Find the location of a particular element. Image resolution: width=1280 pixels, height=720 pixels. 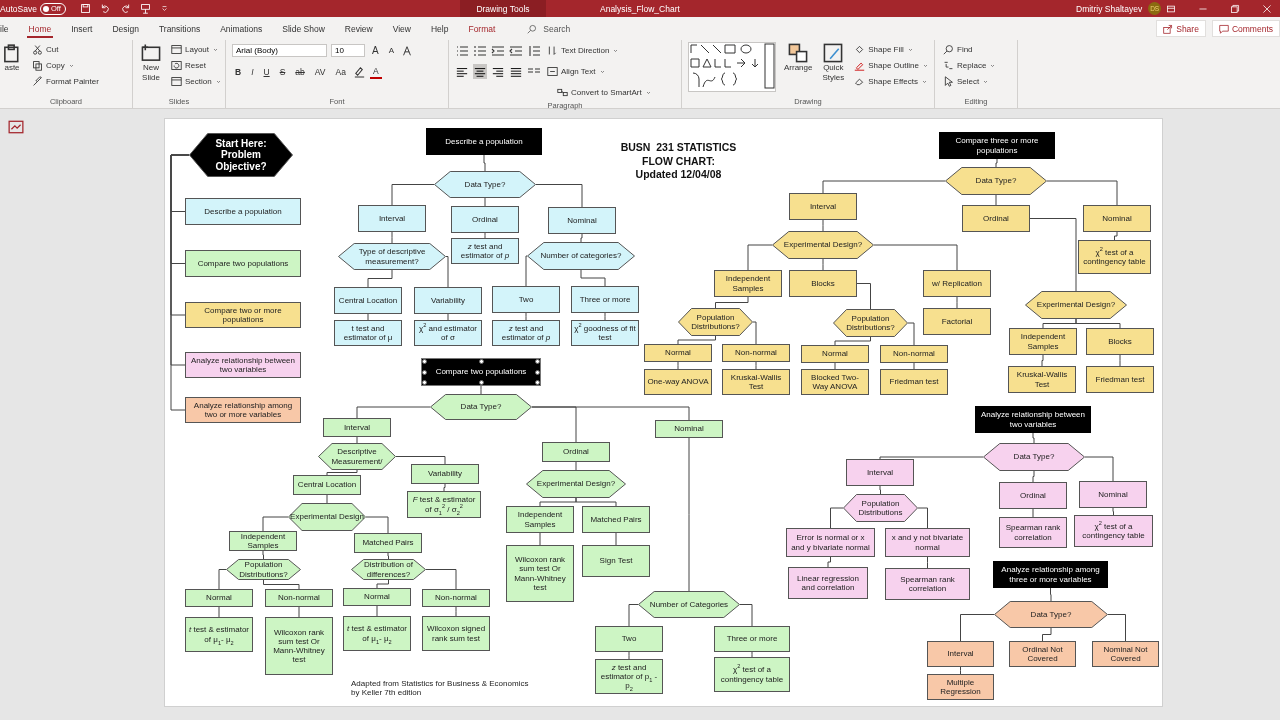

arrange-button: Arrange is located at coordinates (798, 58).